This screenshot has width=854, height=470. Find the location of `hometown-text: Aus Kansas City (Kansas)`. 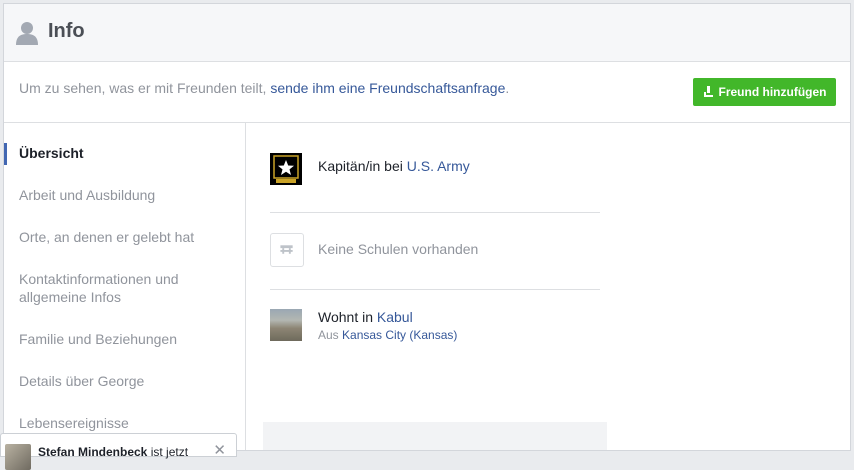

hometown-text: Aus Kansas City (Kansas) is located at coordinates (388, 335).